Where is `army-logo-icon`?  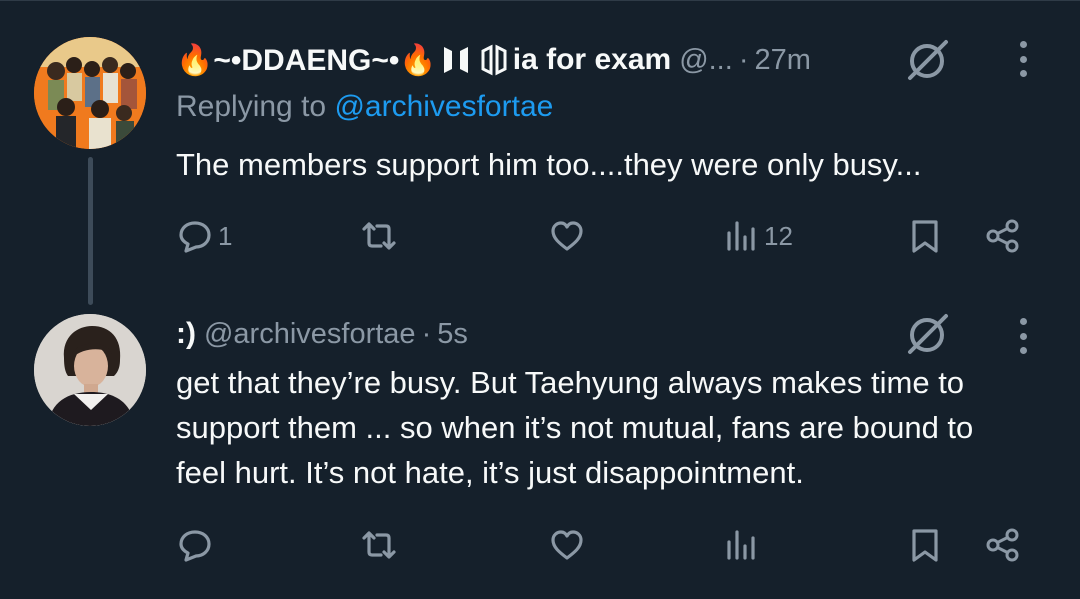
army-logo-icon is located at coordinates (494, 60).